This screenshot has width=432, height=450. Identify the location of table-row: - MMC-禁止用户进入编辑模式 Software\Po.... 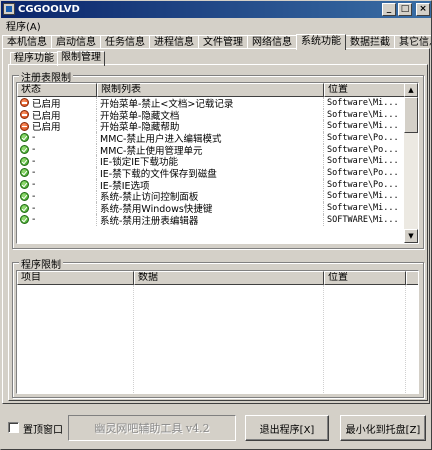
(211, 138).